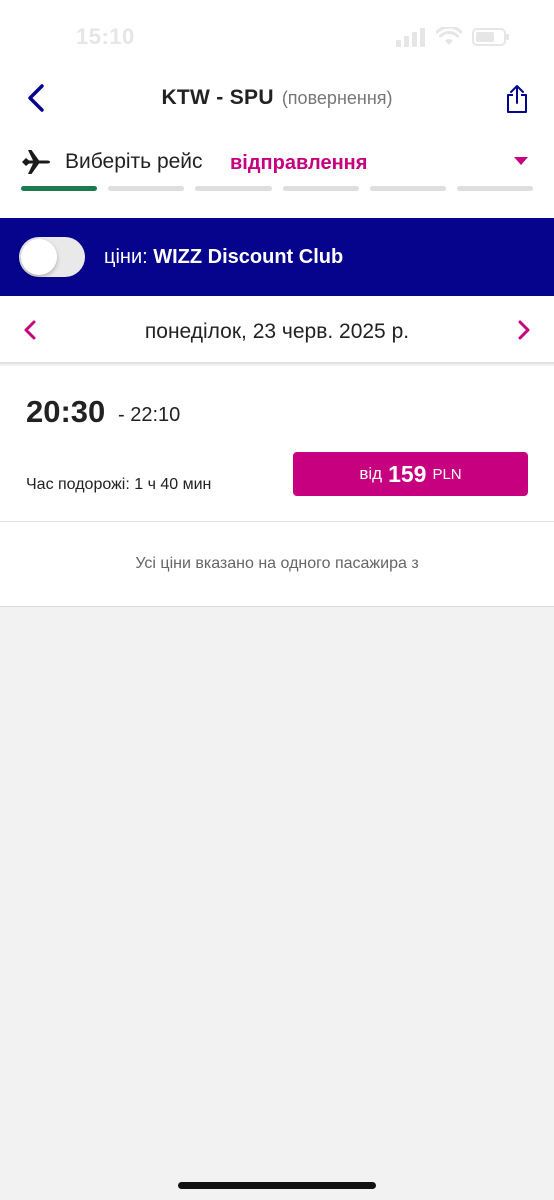  I want to click on price-from-label: від, so click(371, 473).